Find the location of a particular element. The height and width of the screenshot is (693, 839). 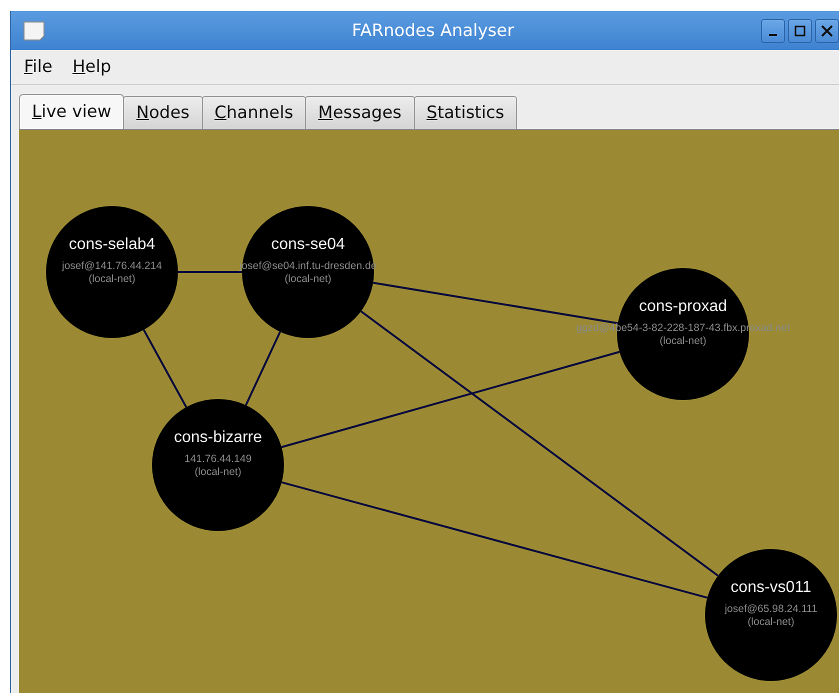

close-button is located at coordinates (827, 30).